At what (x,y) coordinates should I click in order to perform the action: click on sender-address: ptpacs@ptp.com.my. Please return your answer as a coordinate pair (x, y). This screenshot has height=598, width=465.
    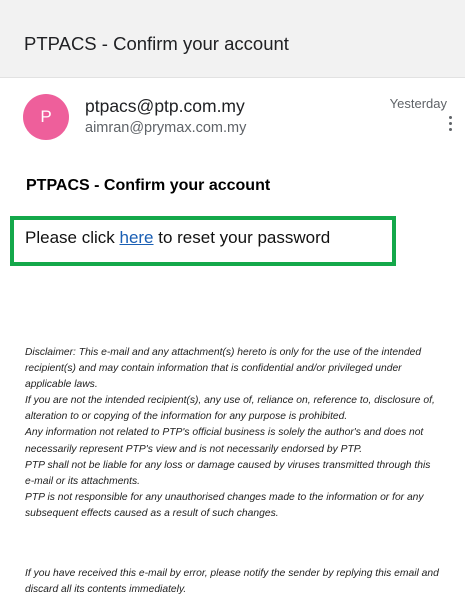
    Looking at the image, I should click on (165, 106).